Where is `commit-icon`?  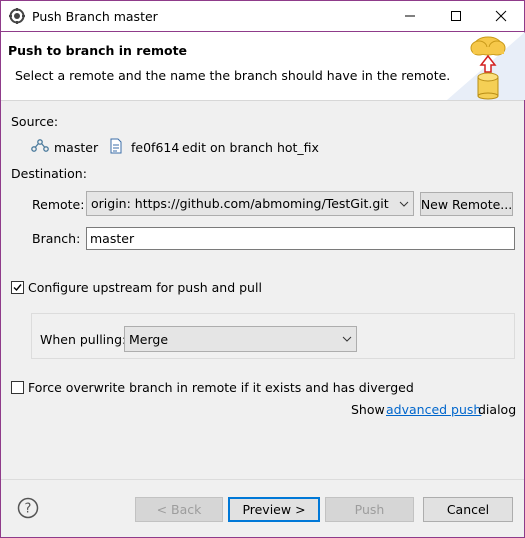 commit-icon is located at coordinates (116, 146).